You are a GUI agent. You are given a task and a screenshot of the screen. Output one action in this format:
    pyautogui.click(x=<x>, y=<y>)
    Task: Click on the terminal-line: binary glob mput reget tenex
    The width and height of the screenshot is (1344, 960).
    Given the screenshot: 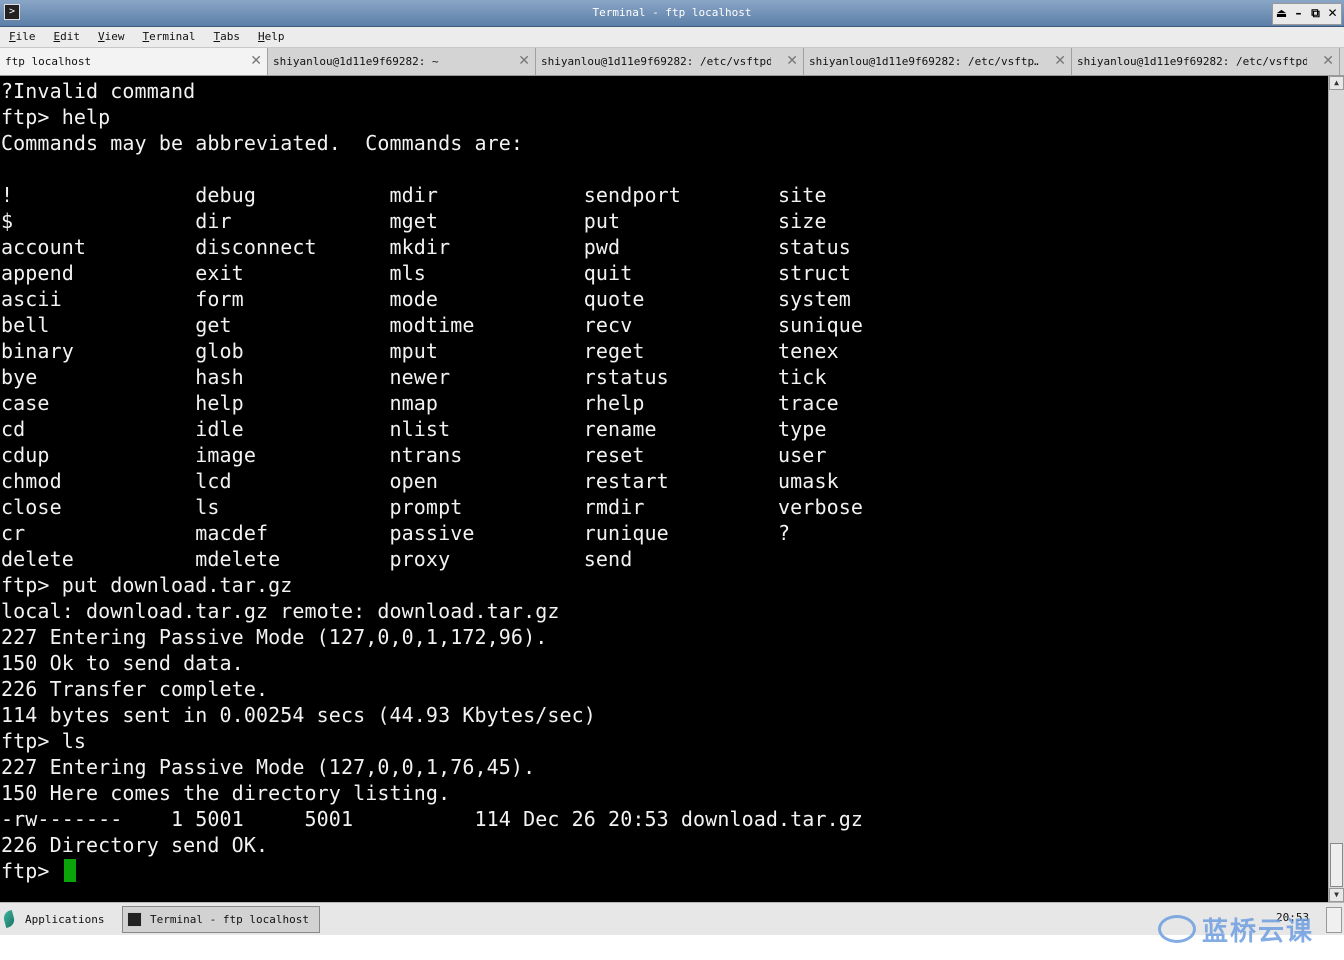 What is the action you would take?
    pyautogui.click(x=420, y=351)
    